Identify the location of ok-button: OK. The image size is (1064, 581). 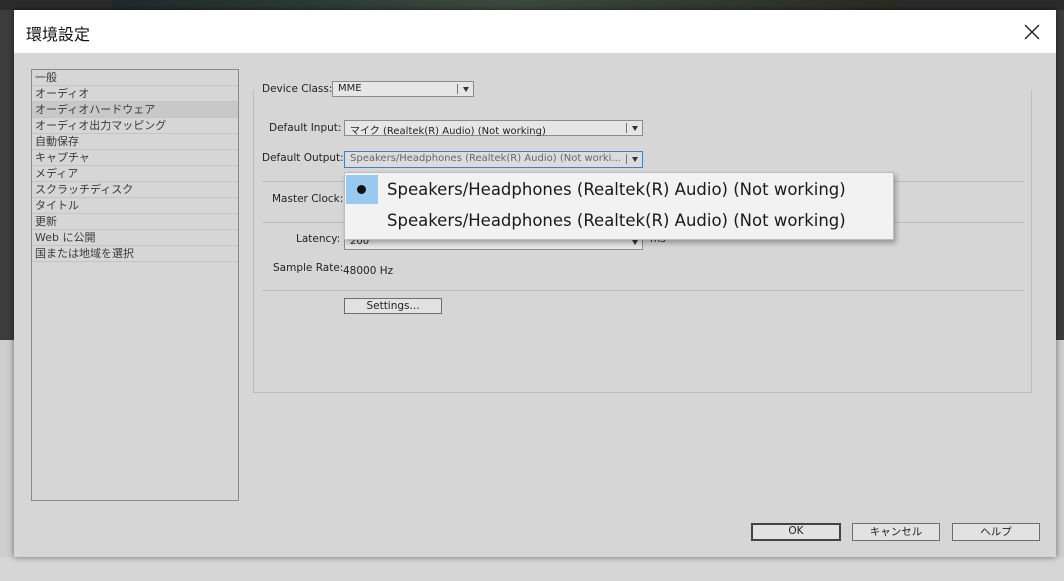
(796, 532).